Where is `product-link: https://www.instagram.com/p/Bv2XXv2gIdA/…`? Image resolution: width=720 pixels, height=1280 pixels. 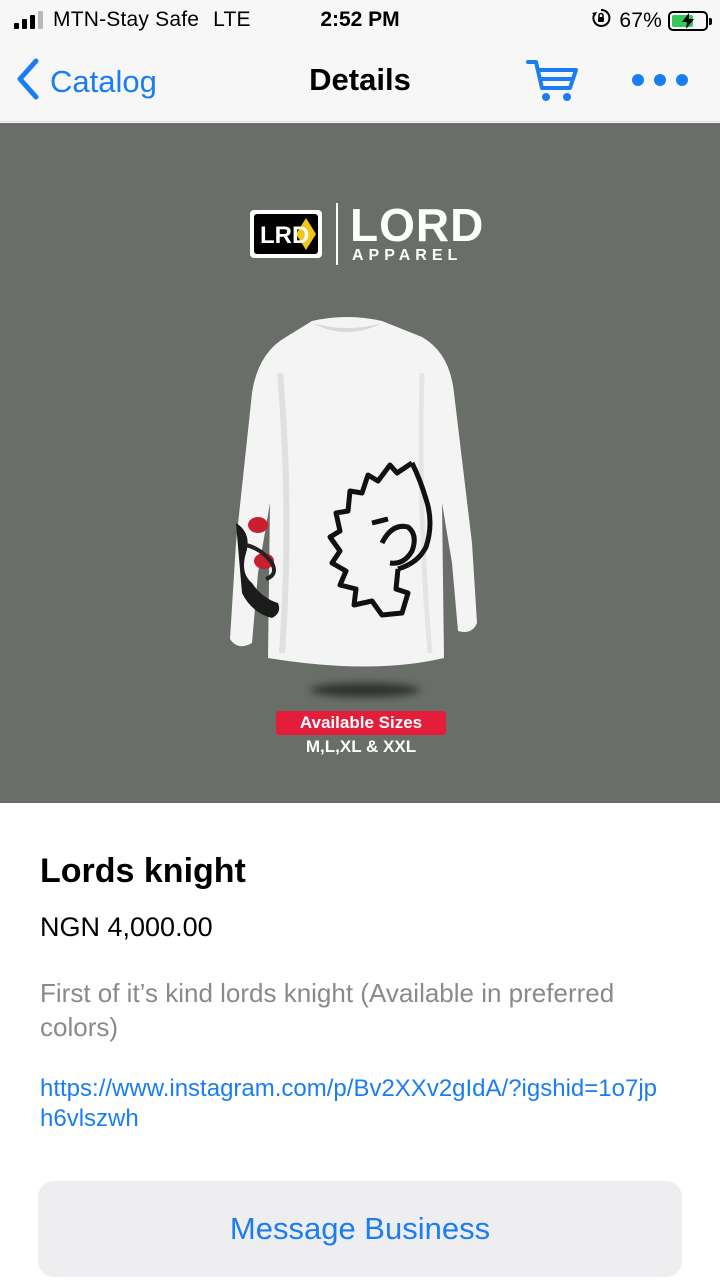
product-link: https://www.instagram.com/p/Bv2XXv2gIdA/… is located at coordinates (350, 1104).